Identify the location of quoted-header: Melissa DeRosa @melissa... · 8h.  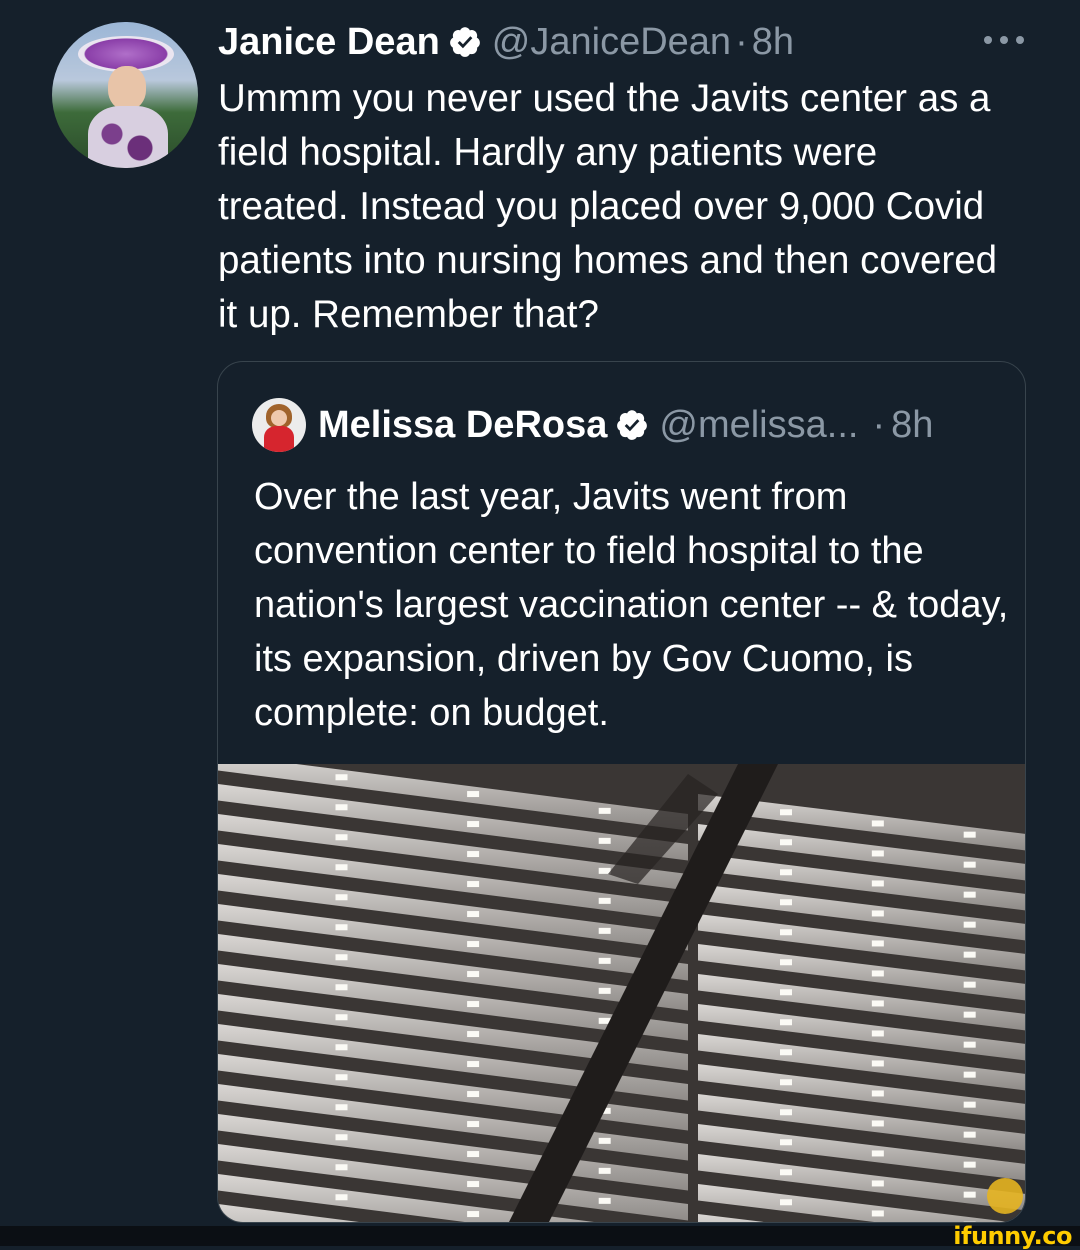
(625, 425).